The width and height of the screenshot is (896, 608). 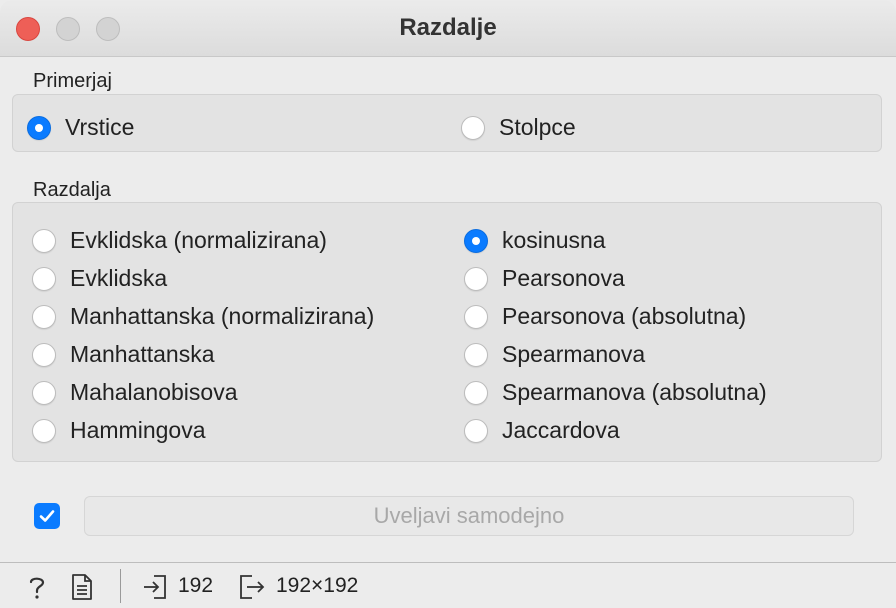 What do you see at coordinates (469, 516) in the screenshot?
I see `apply-button: Uveljavi samodejno` at bounding box center [469, 516].